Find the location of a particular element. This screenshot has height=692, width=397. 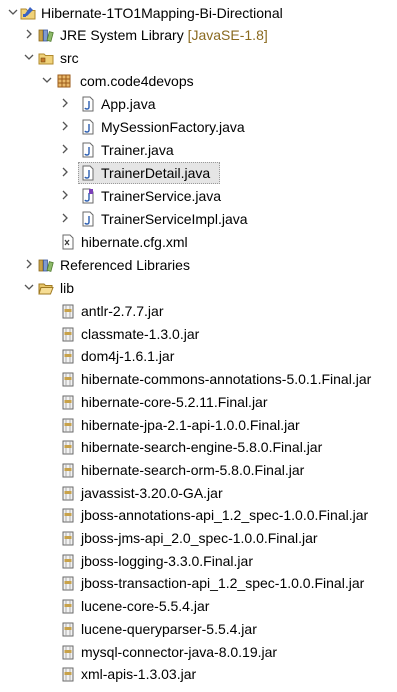

tree-item-jar: jboss-jms-api_2.0_spec-1.0.0.Final.jar is located at coordinates (198, 538).